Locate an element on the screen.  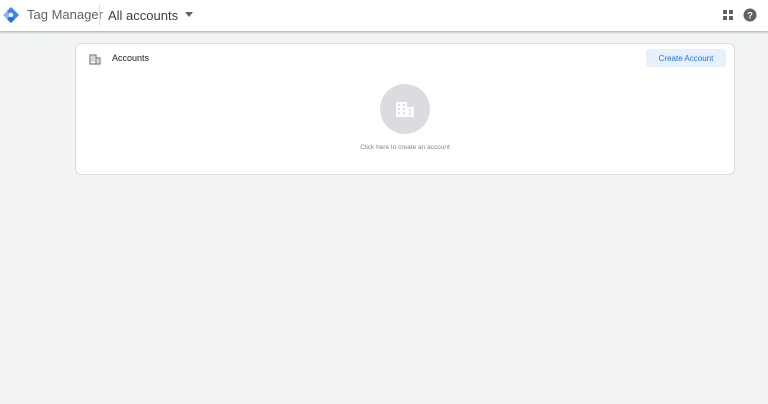
top-app-bar: Tag Manager All accounts ? is located at coordinates (384, 15).